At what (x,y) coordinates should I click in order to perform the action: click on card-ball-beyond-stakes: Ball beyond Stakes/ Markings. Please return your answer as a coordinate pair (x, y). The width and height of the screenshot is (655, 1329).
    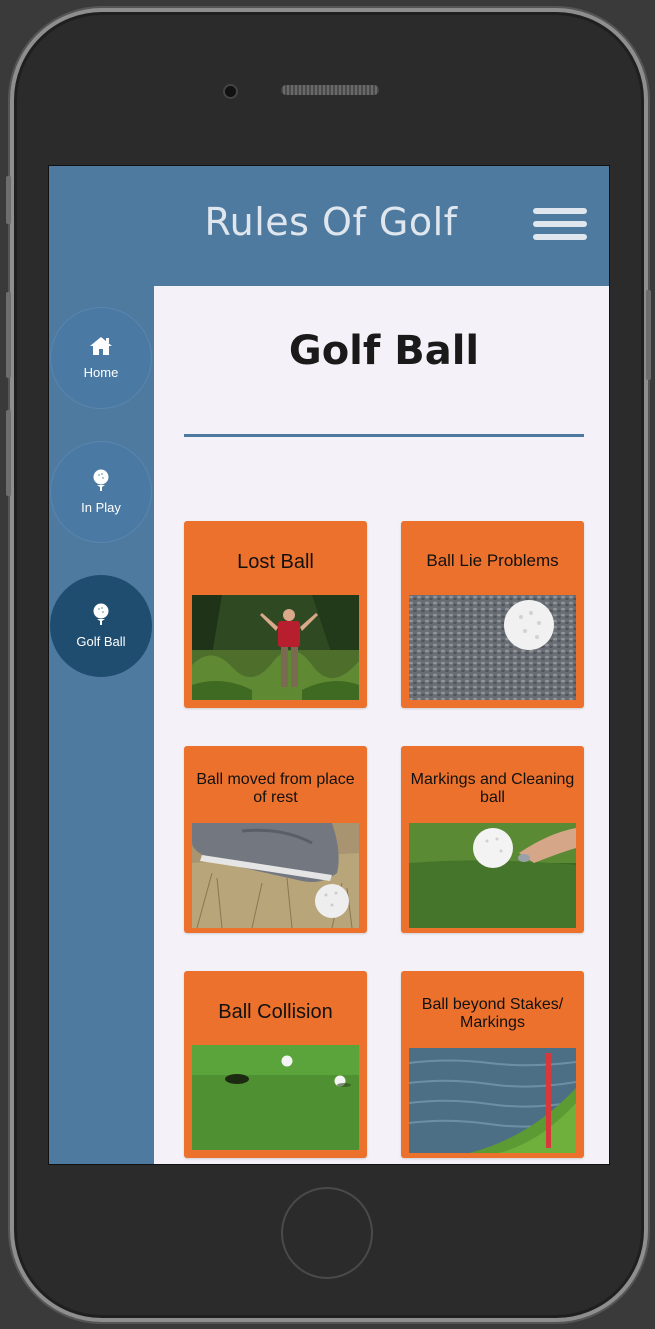
    Looking at the image, I should click on (492, 1064).